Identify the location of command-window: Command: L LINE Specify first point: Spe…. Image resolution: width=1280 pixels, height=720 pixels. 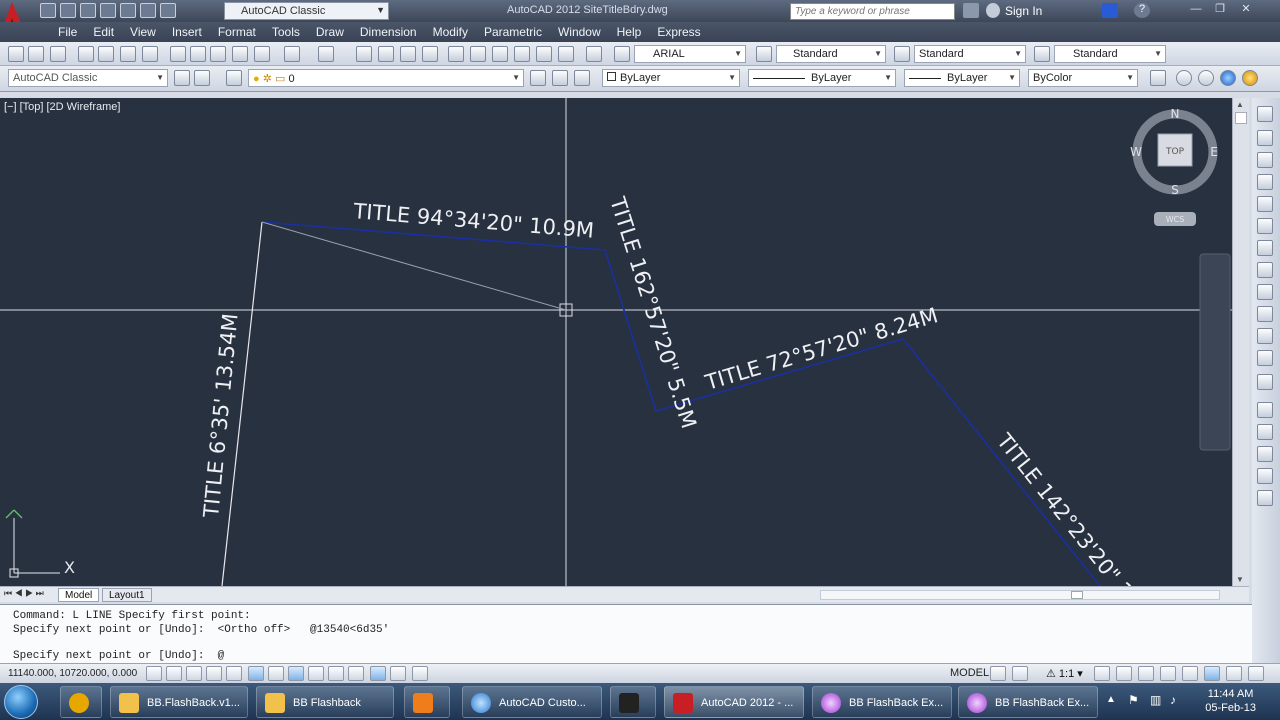
(626, 633).